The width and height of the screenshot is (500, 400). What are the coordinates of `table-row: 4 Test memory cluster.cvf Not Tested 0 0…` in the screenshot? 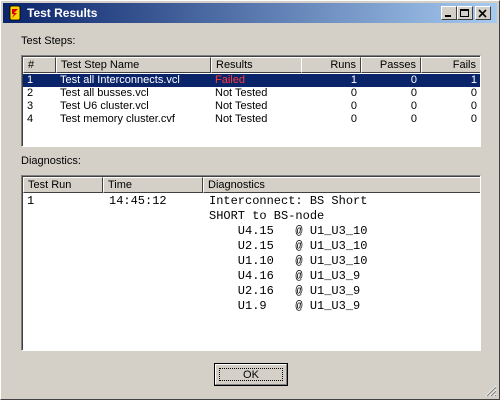 It's located at (251, 119).